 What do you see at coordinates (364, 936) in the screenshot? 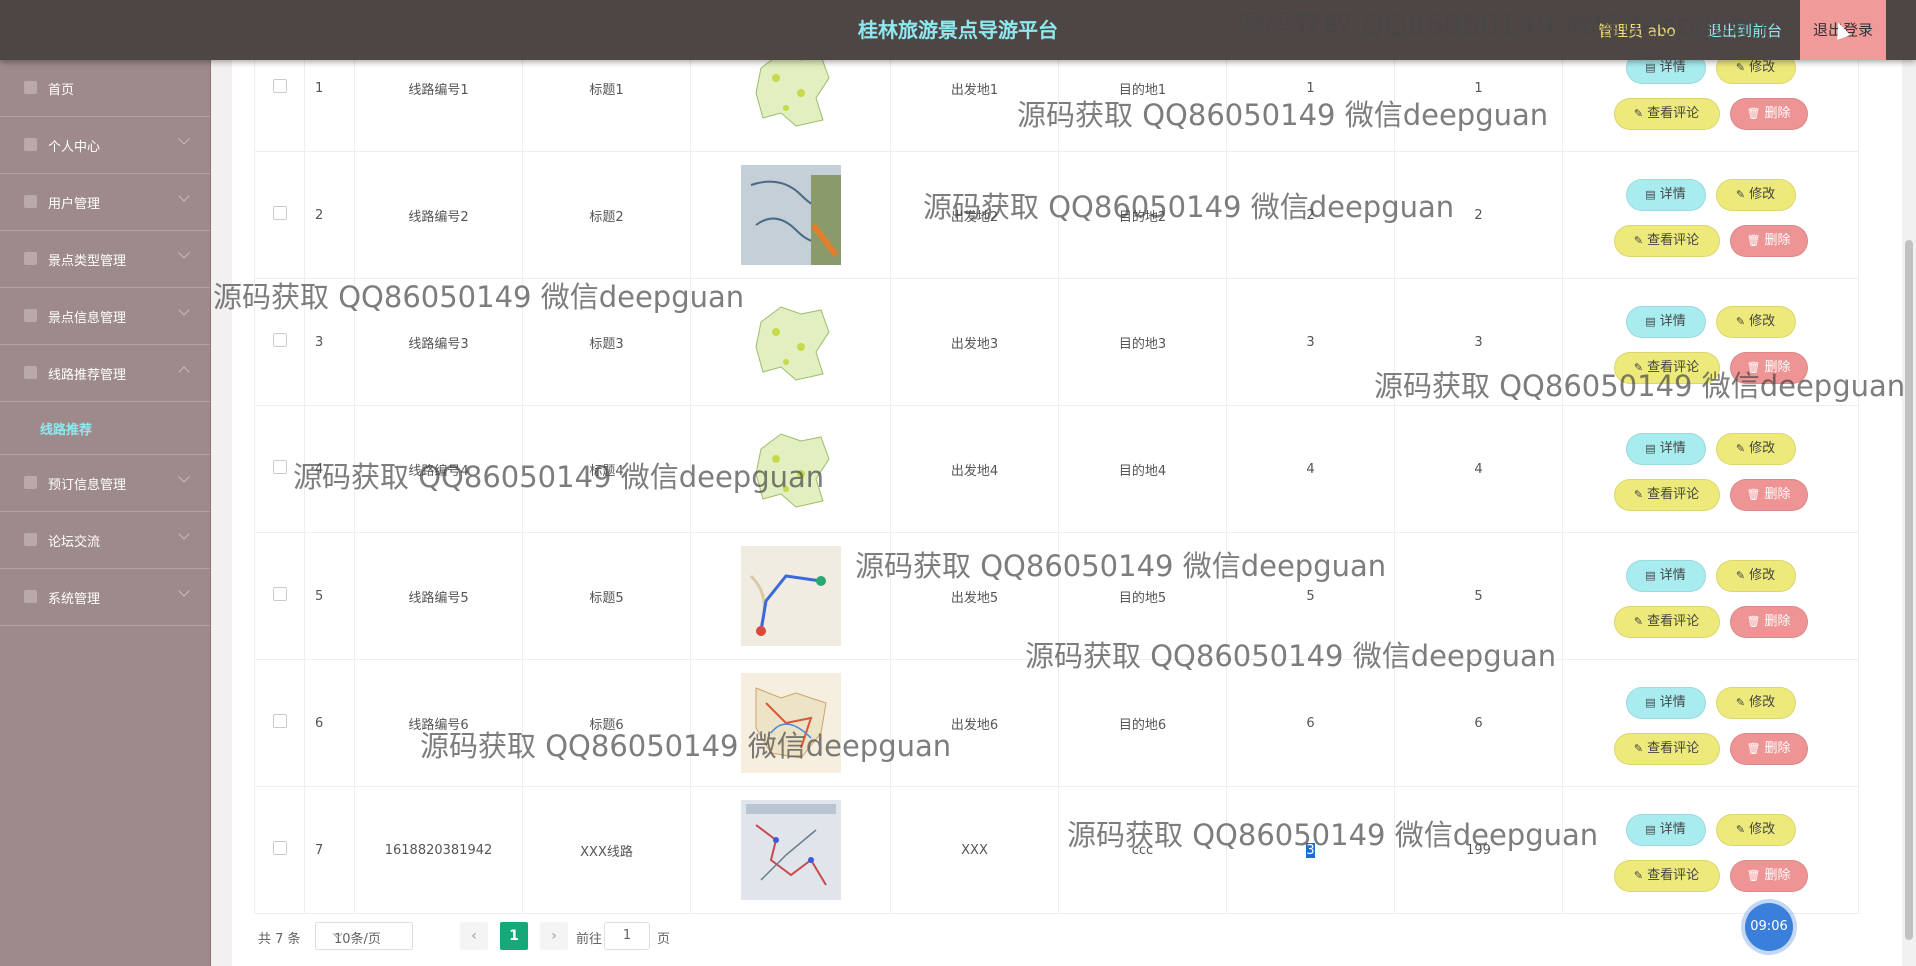
I see `page-size-select: 10条/页` at bounding box center [364, 936].